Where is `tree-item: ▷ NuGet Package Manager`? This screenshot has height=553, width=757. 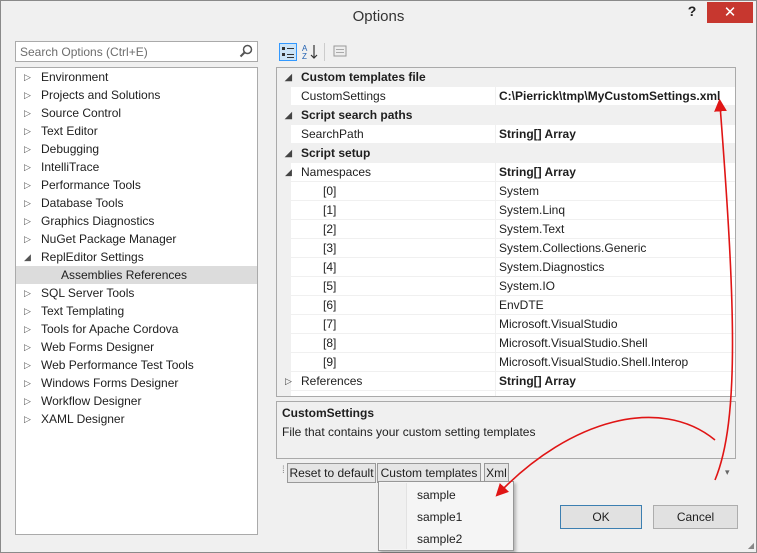 tree-item: ▷ NuGet Package Manager is located at coordinates (136, 239).